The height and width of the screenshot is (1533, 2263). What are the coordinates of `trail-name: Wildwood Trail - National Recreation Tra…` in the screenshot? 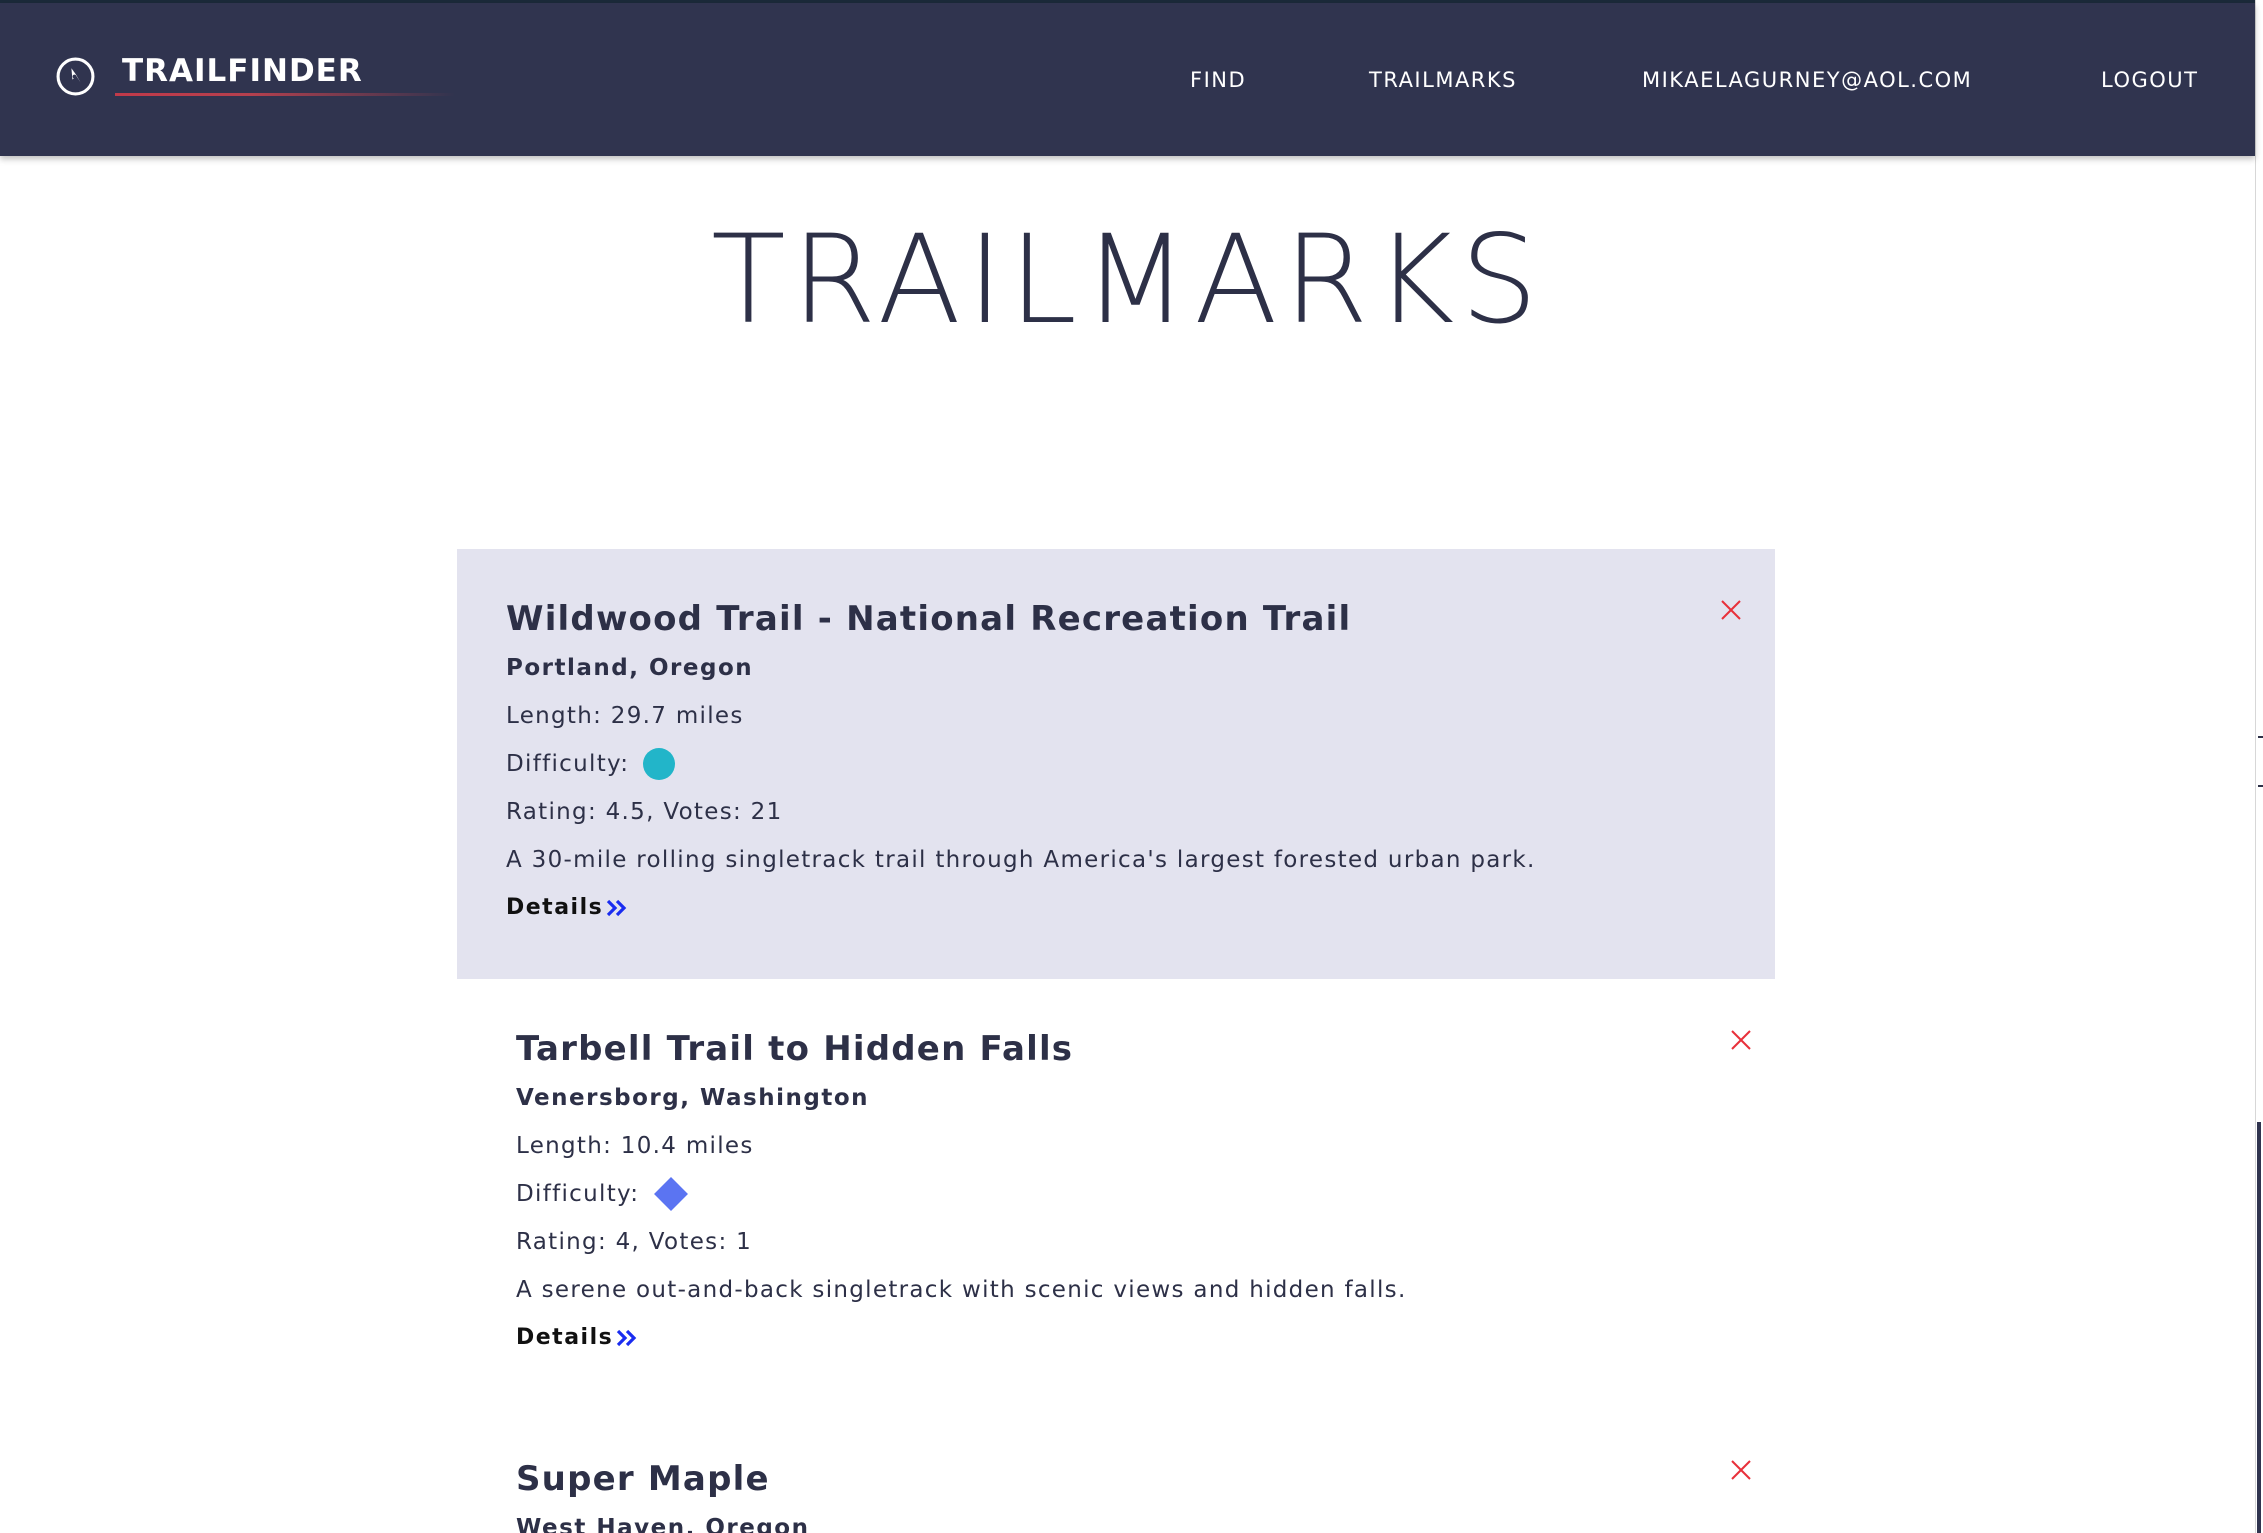 It's located at (929, 619).